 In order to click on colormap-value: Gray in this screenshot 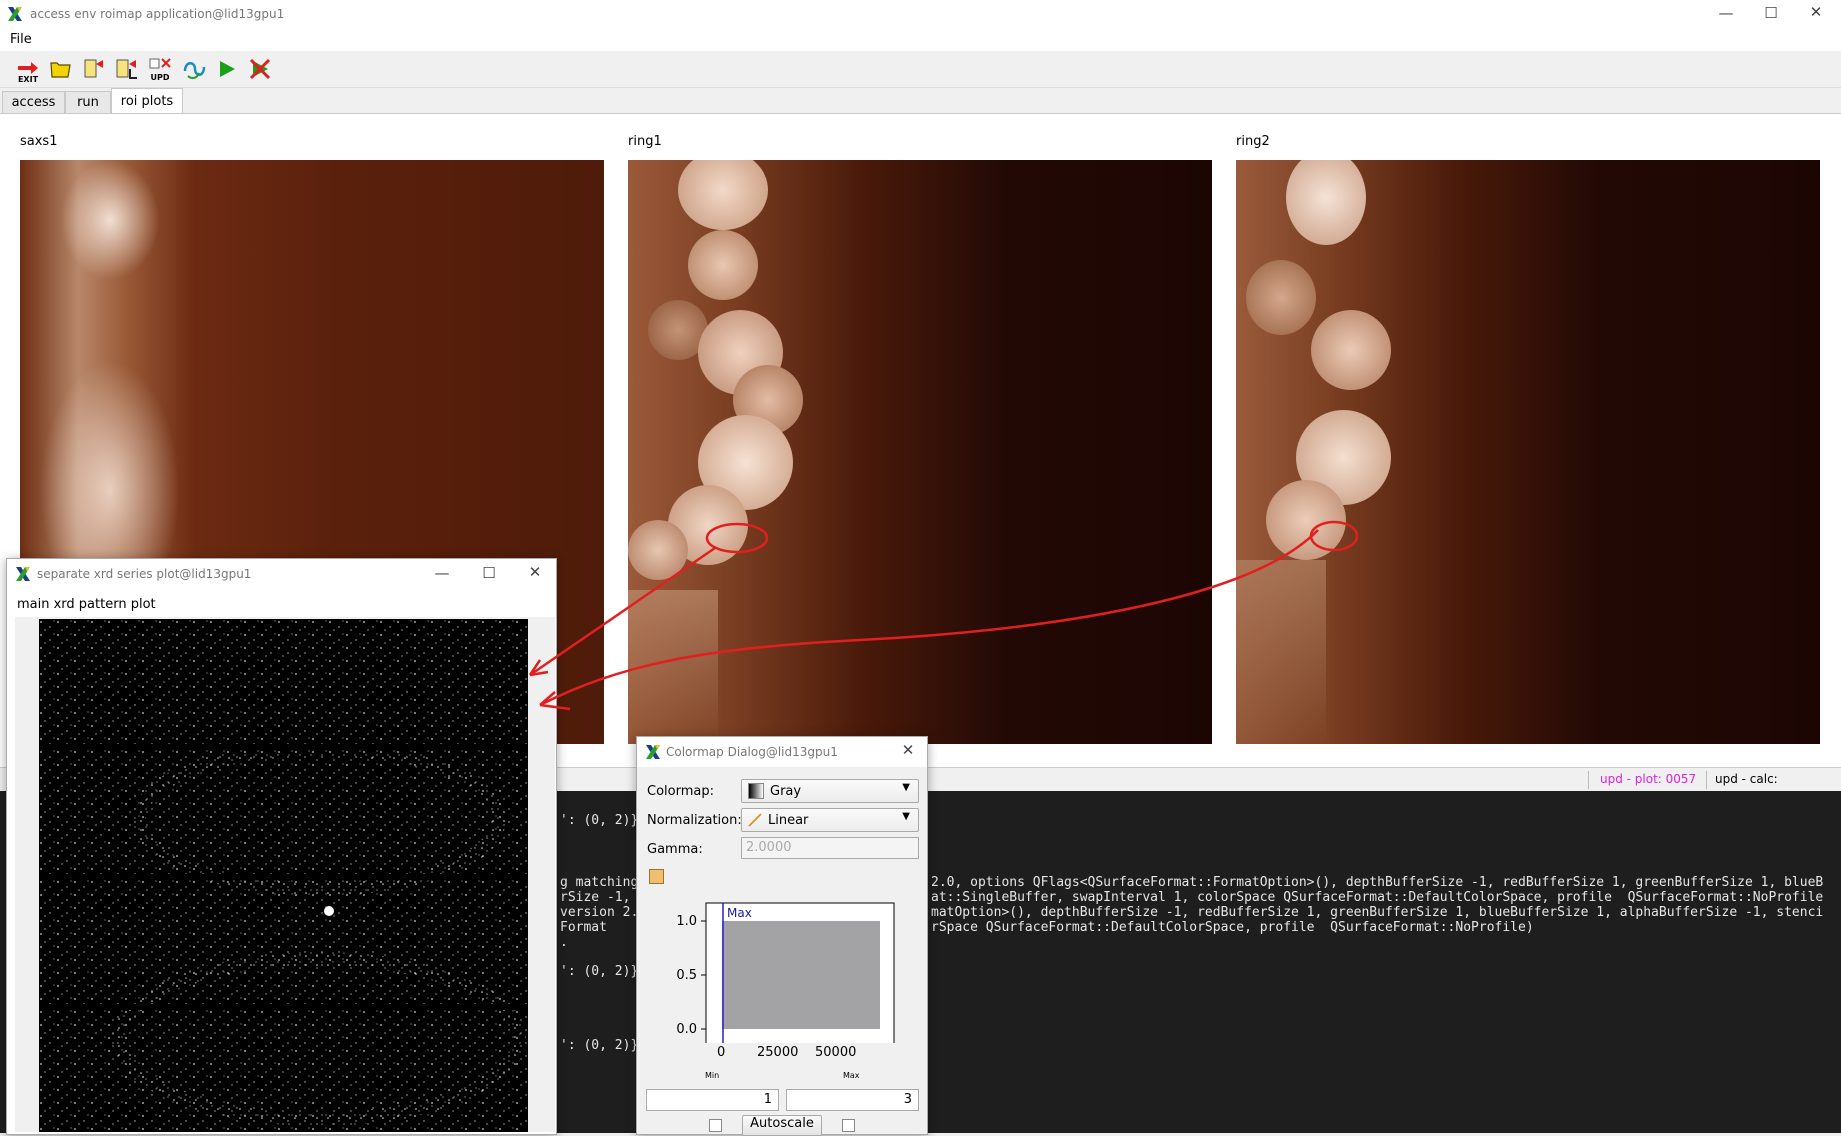, I will do `click(786, 791)`.